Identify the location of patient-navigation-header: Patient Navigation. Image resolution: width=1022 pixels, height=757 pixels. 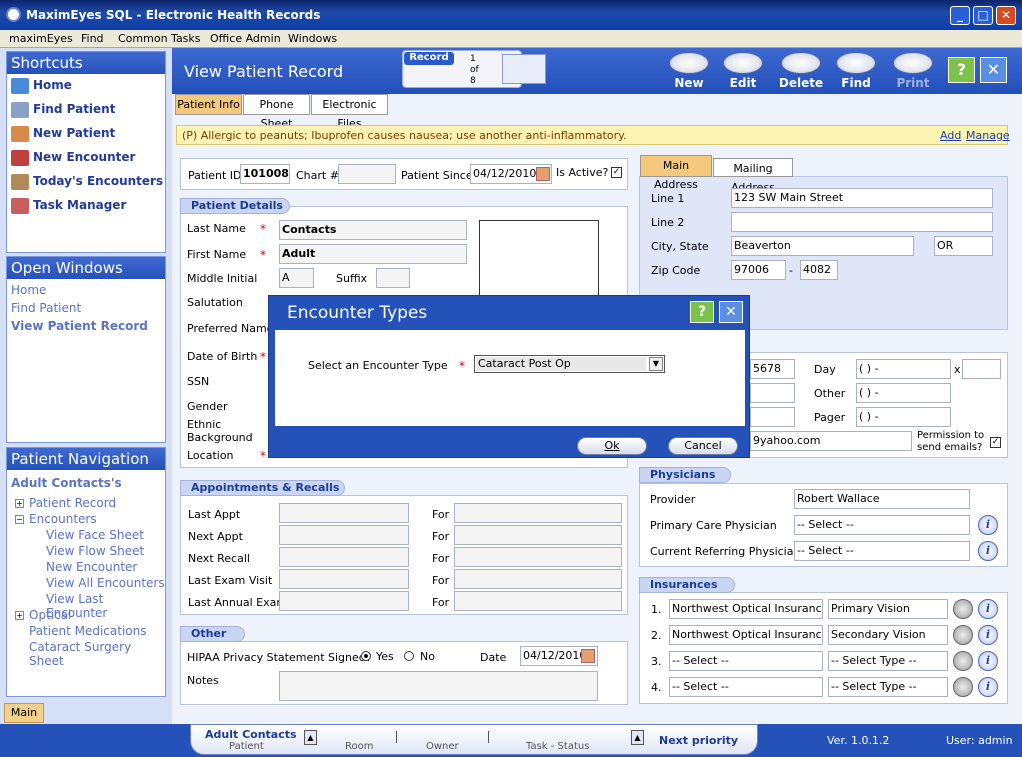
(86, 459).